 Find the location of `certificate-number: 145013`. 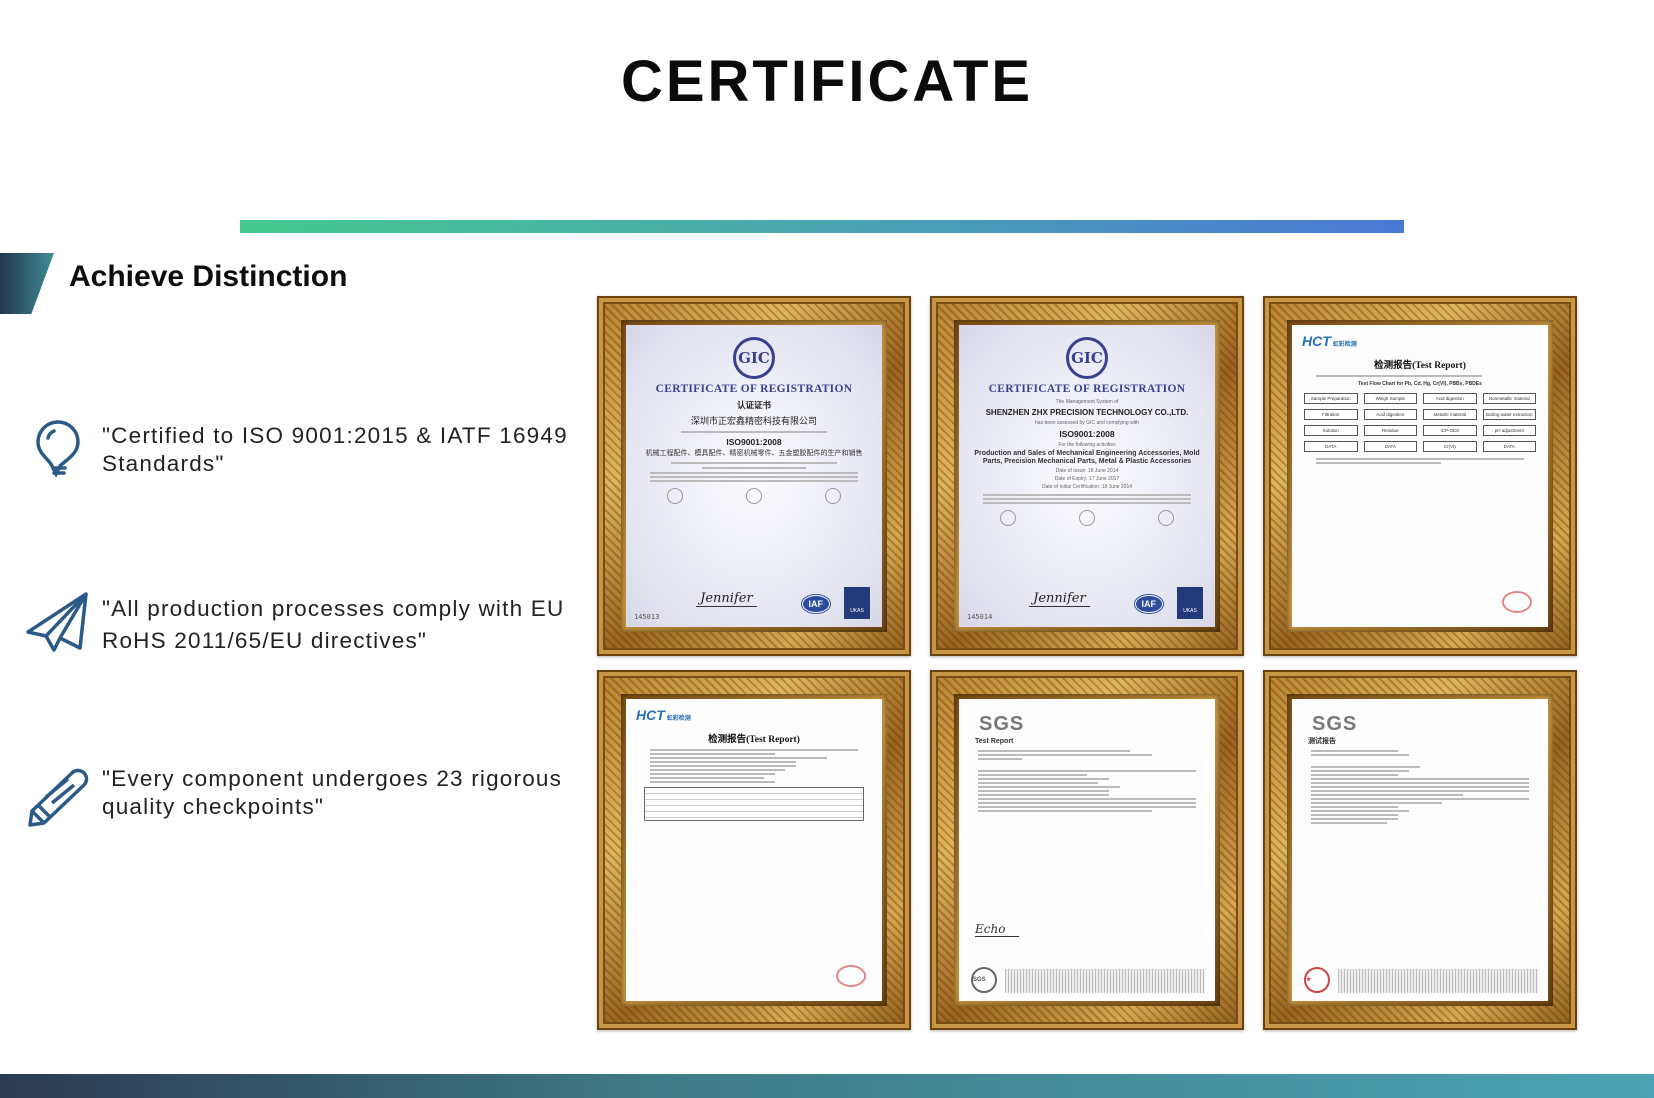

certificate-number: 145013 is located at coordinates (647, 617).